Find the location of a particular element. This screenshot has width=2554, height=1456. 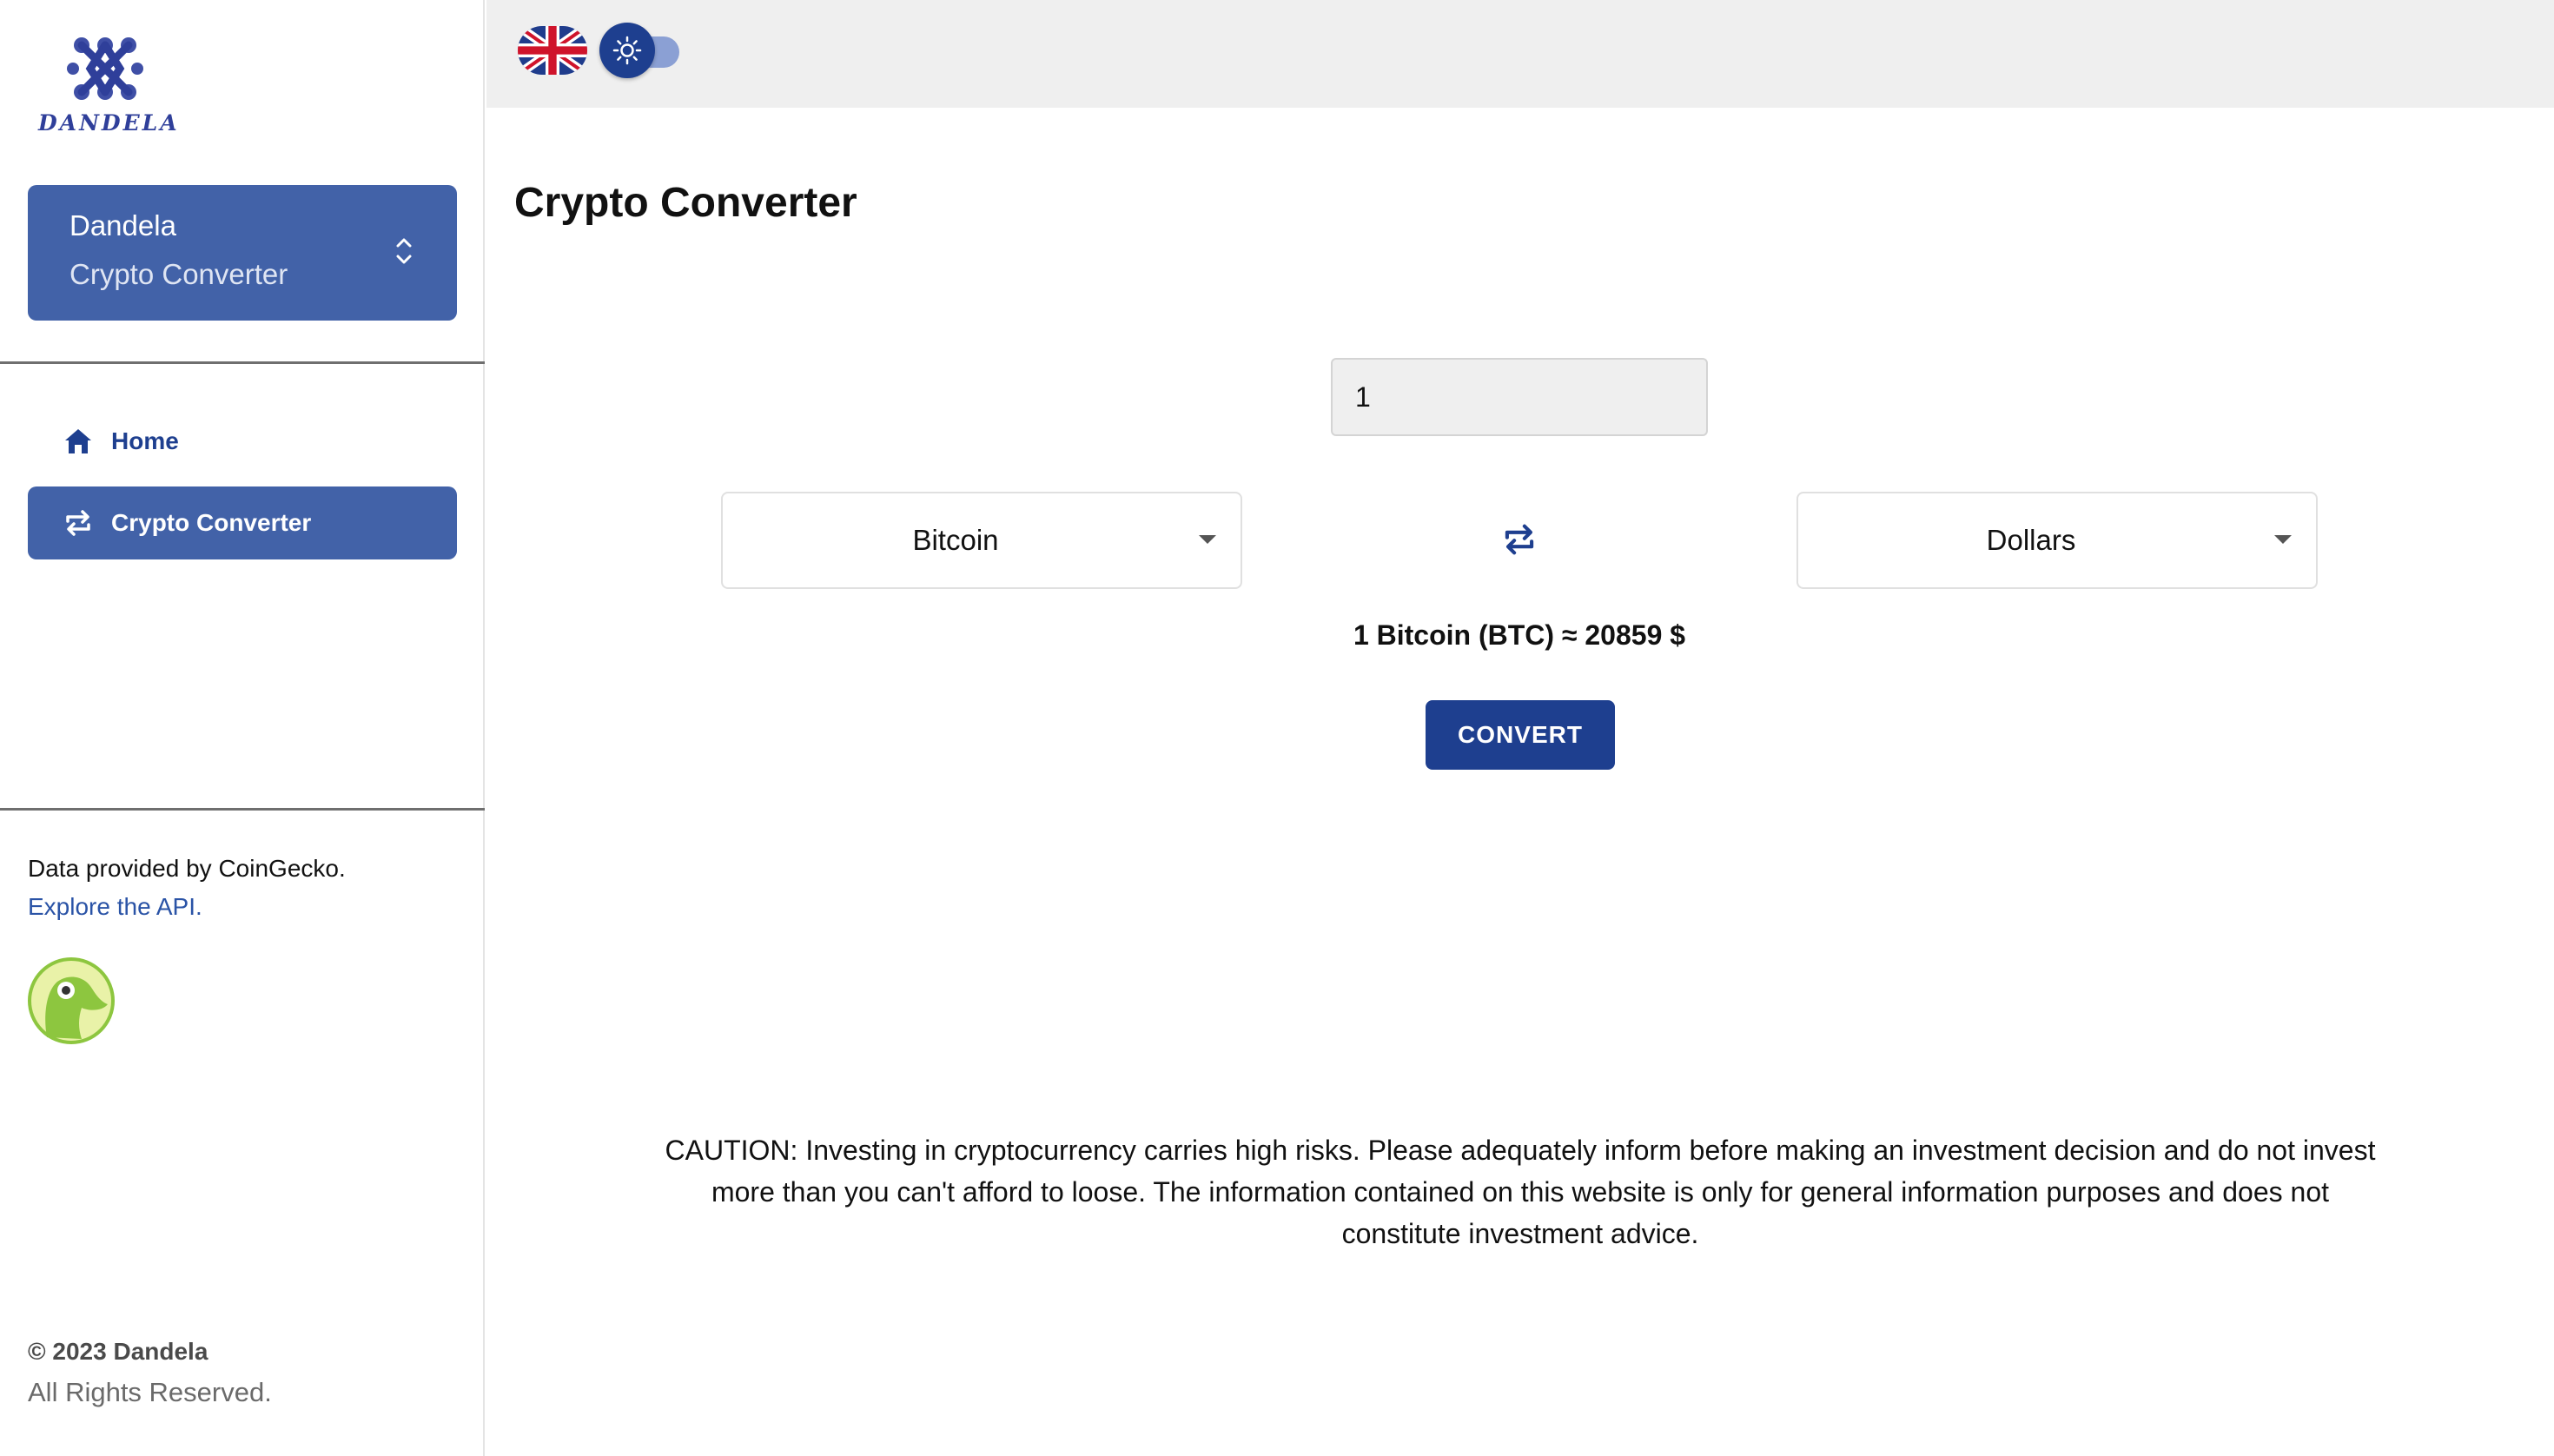

to-currency-select: Dollars is located at coordinates (2057, 540).